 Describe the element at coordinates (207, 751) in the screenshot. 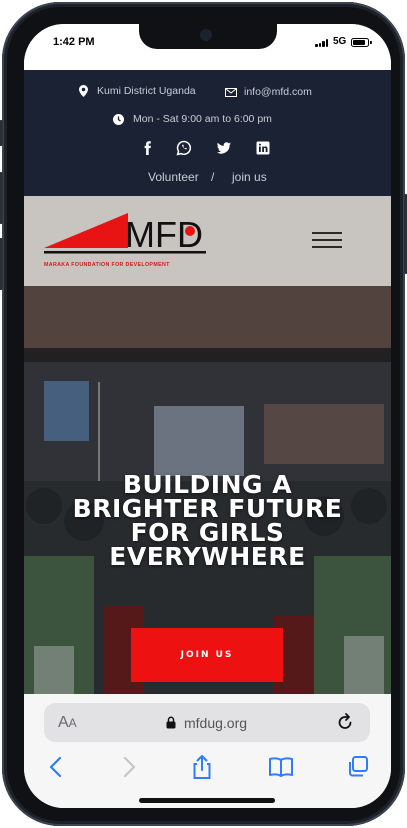

I see `browser-toolbar: AA mfdug.org` at that location.